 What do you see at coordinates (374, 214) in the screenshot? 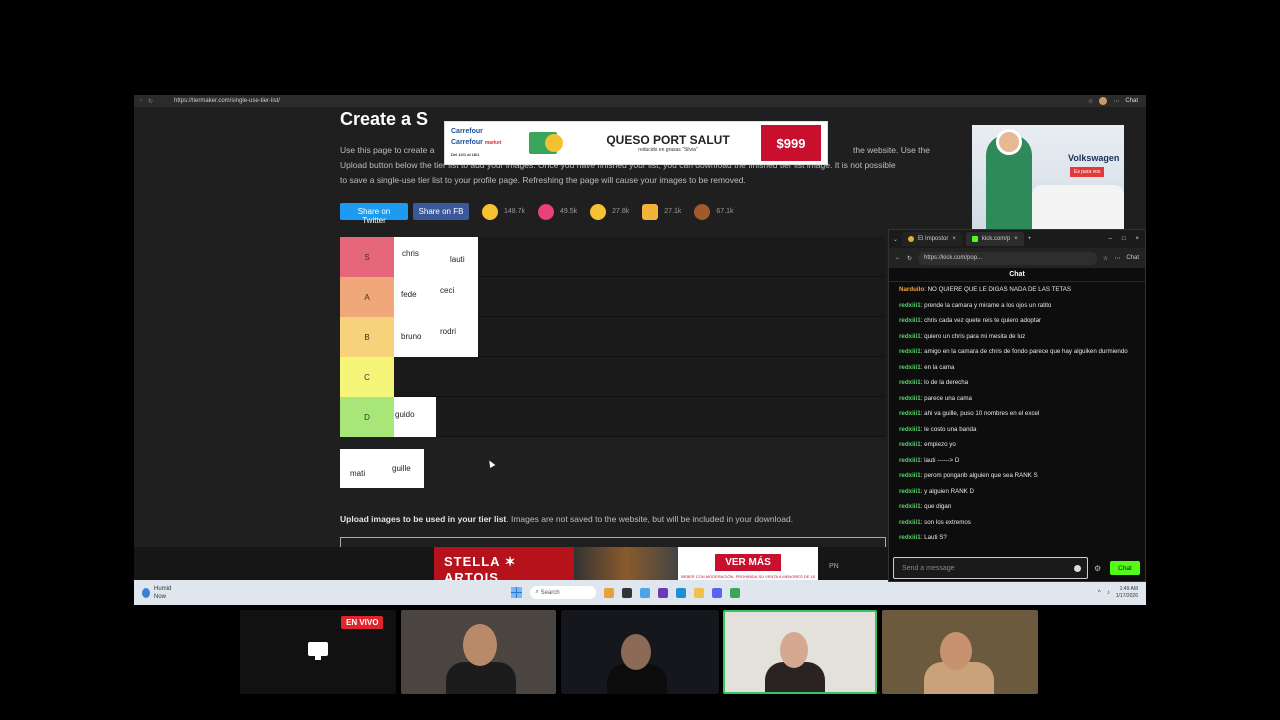
I see `share-twitter-button: Share on Twitter` at bounding box center [374, 214].